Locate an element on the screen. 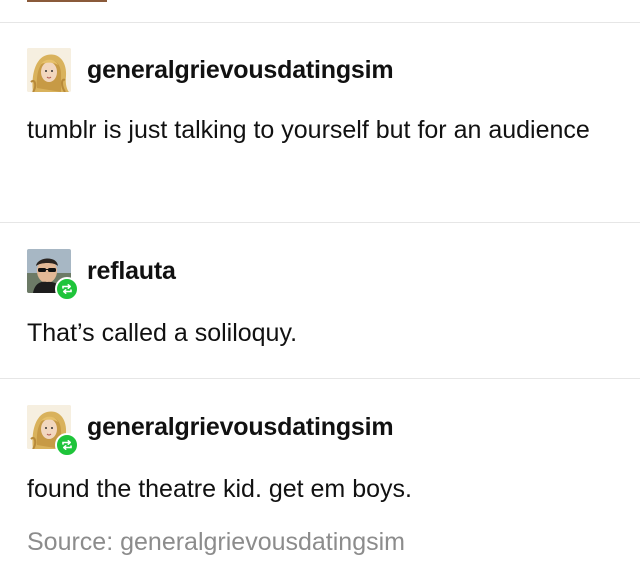 Image resolution: width=640 pixels, height=584 pixels. source-link: Source: generalgrievousdatingsim is located at coordinates (216, 542).